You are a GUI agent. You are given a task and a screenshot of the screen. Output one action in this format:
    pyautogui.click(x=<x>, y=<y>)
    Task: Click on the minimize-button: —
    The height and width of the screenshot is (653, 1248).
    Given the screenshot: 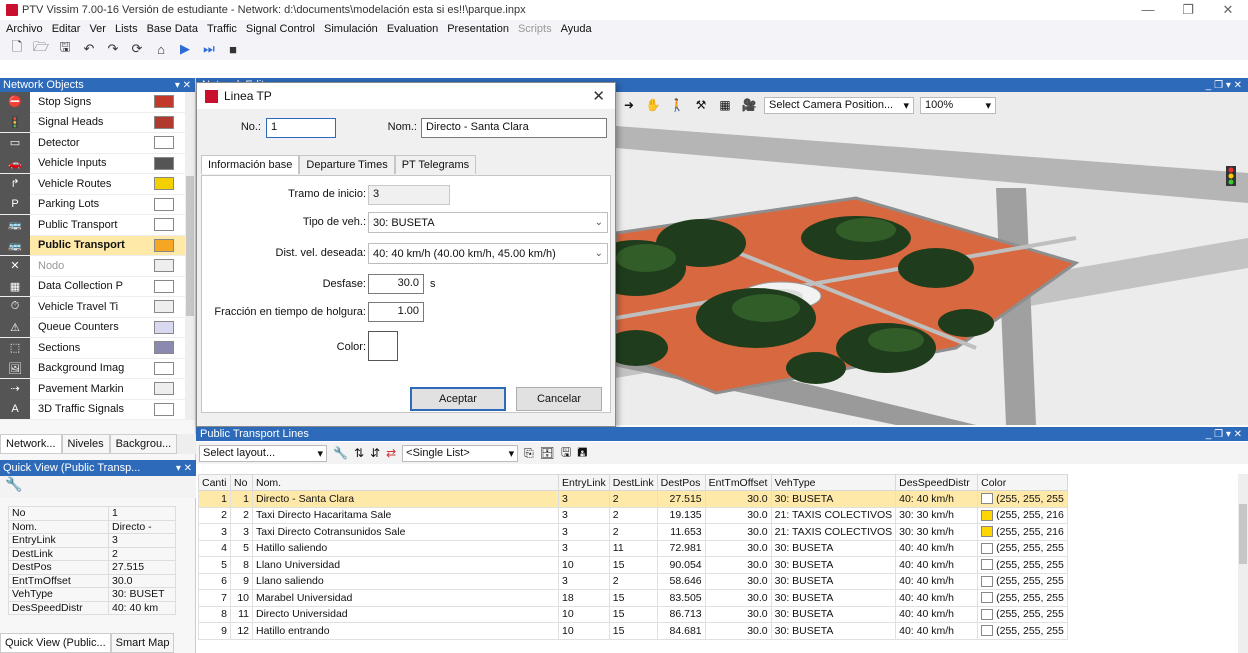 What is the action you would take?
    pyautogui.click(x=1148, y=10)
    